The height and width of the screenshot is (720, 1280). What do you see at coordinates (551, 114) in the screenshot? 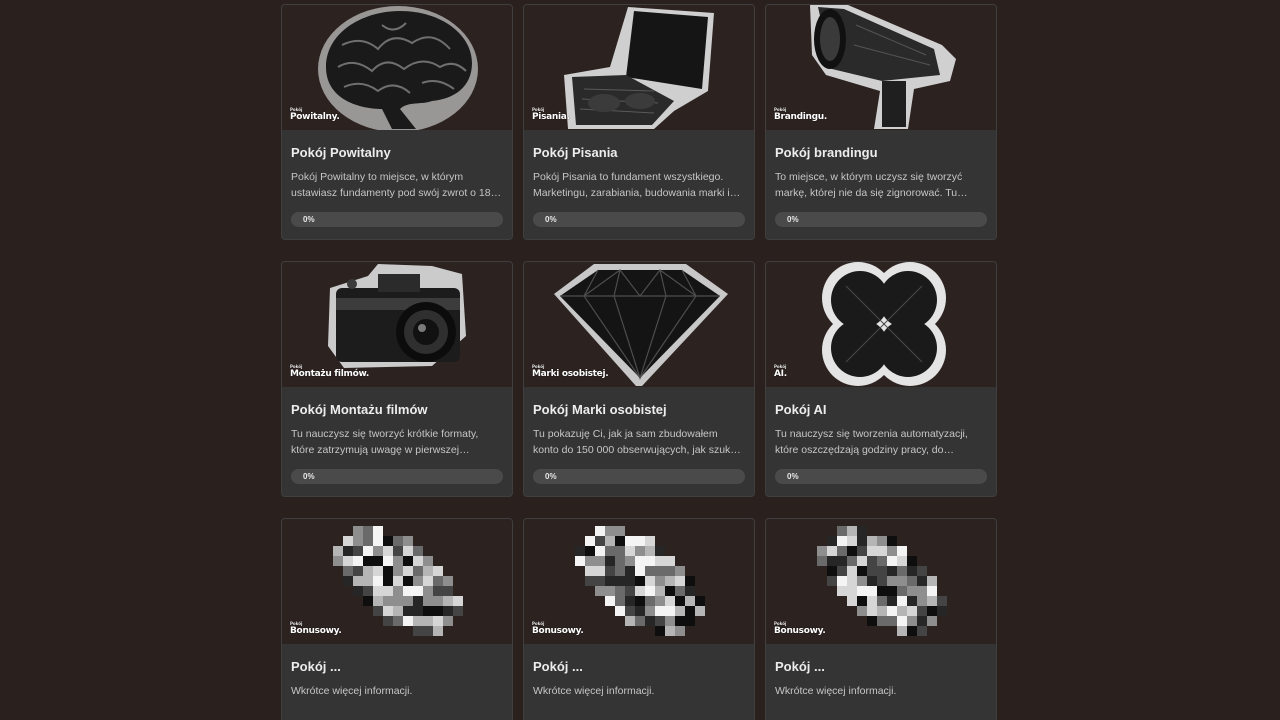
I see `thumbnail-label: Pokój Pisania.` at bounding box center [551, 114].